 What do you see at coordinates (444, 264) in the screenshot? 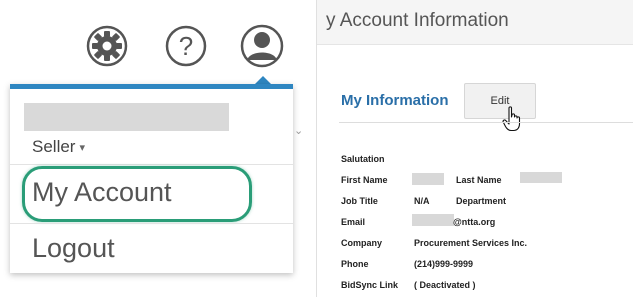
I see `phone-value: (214)999-9999` at bounding box center [444, 264].